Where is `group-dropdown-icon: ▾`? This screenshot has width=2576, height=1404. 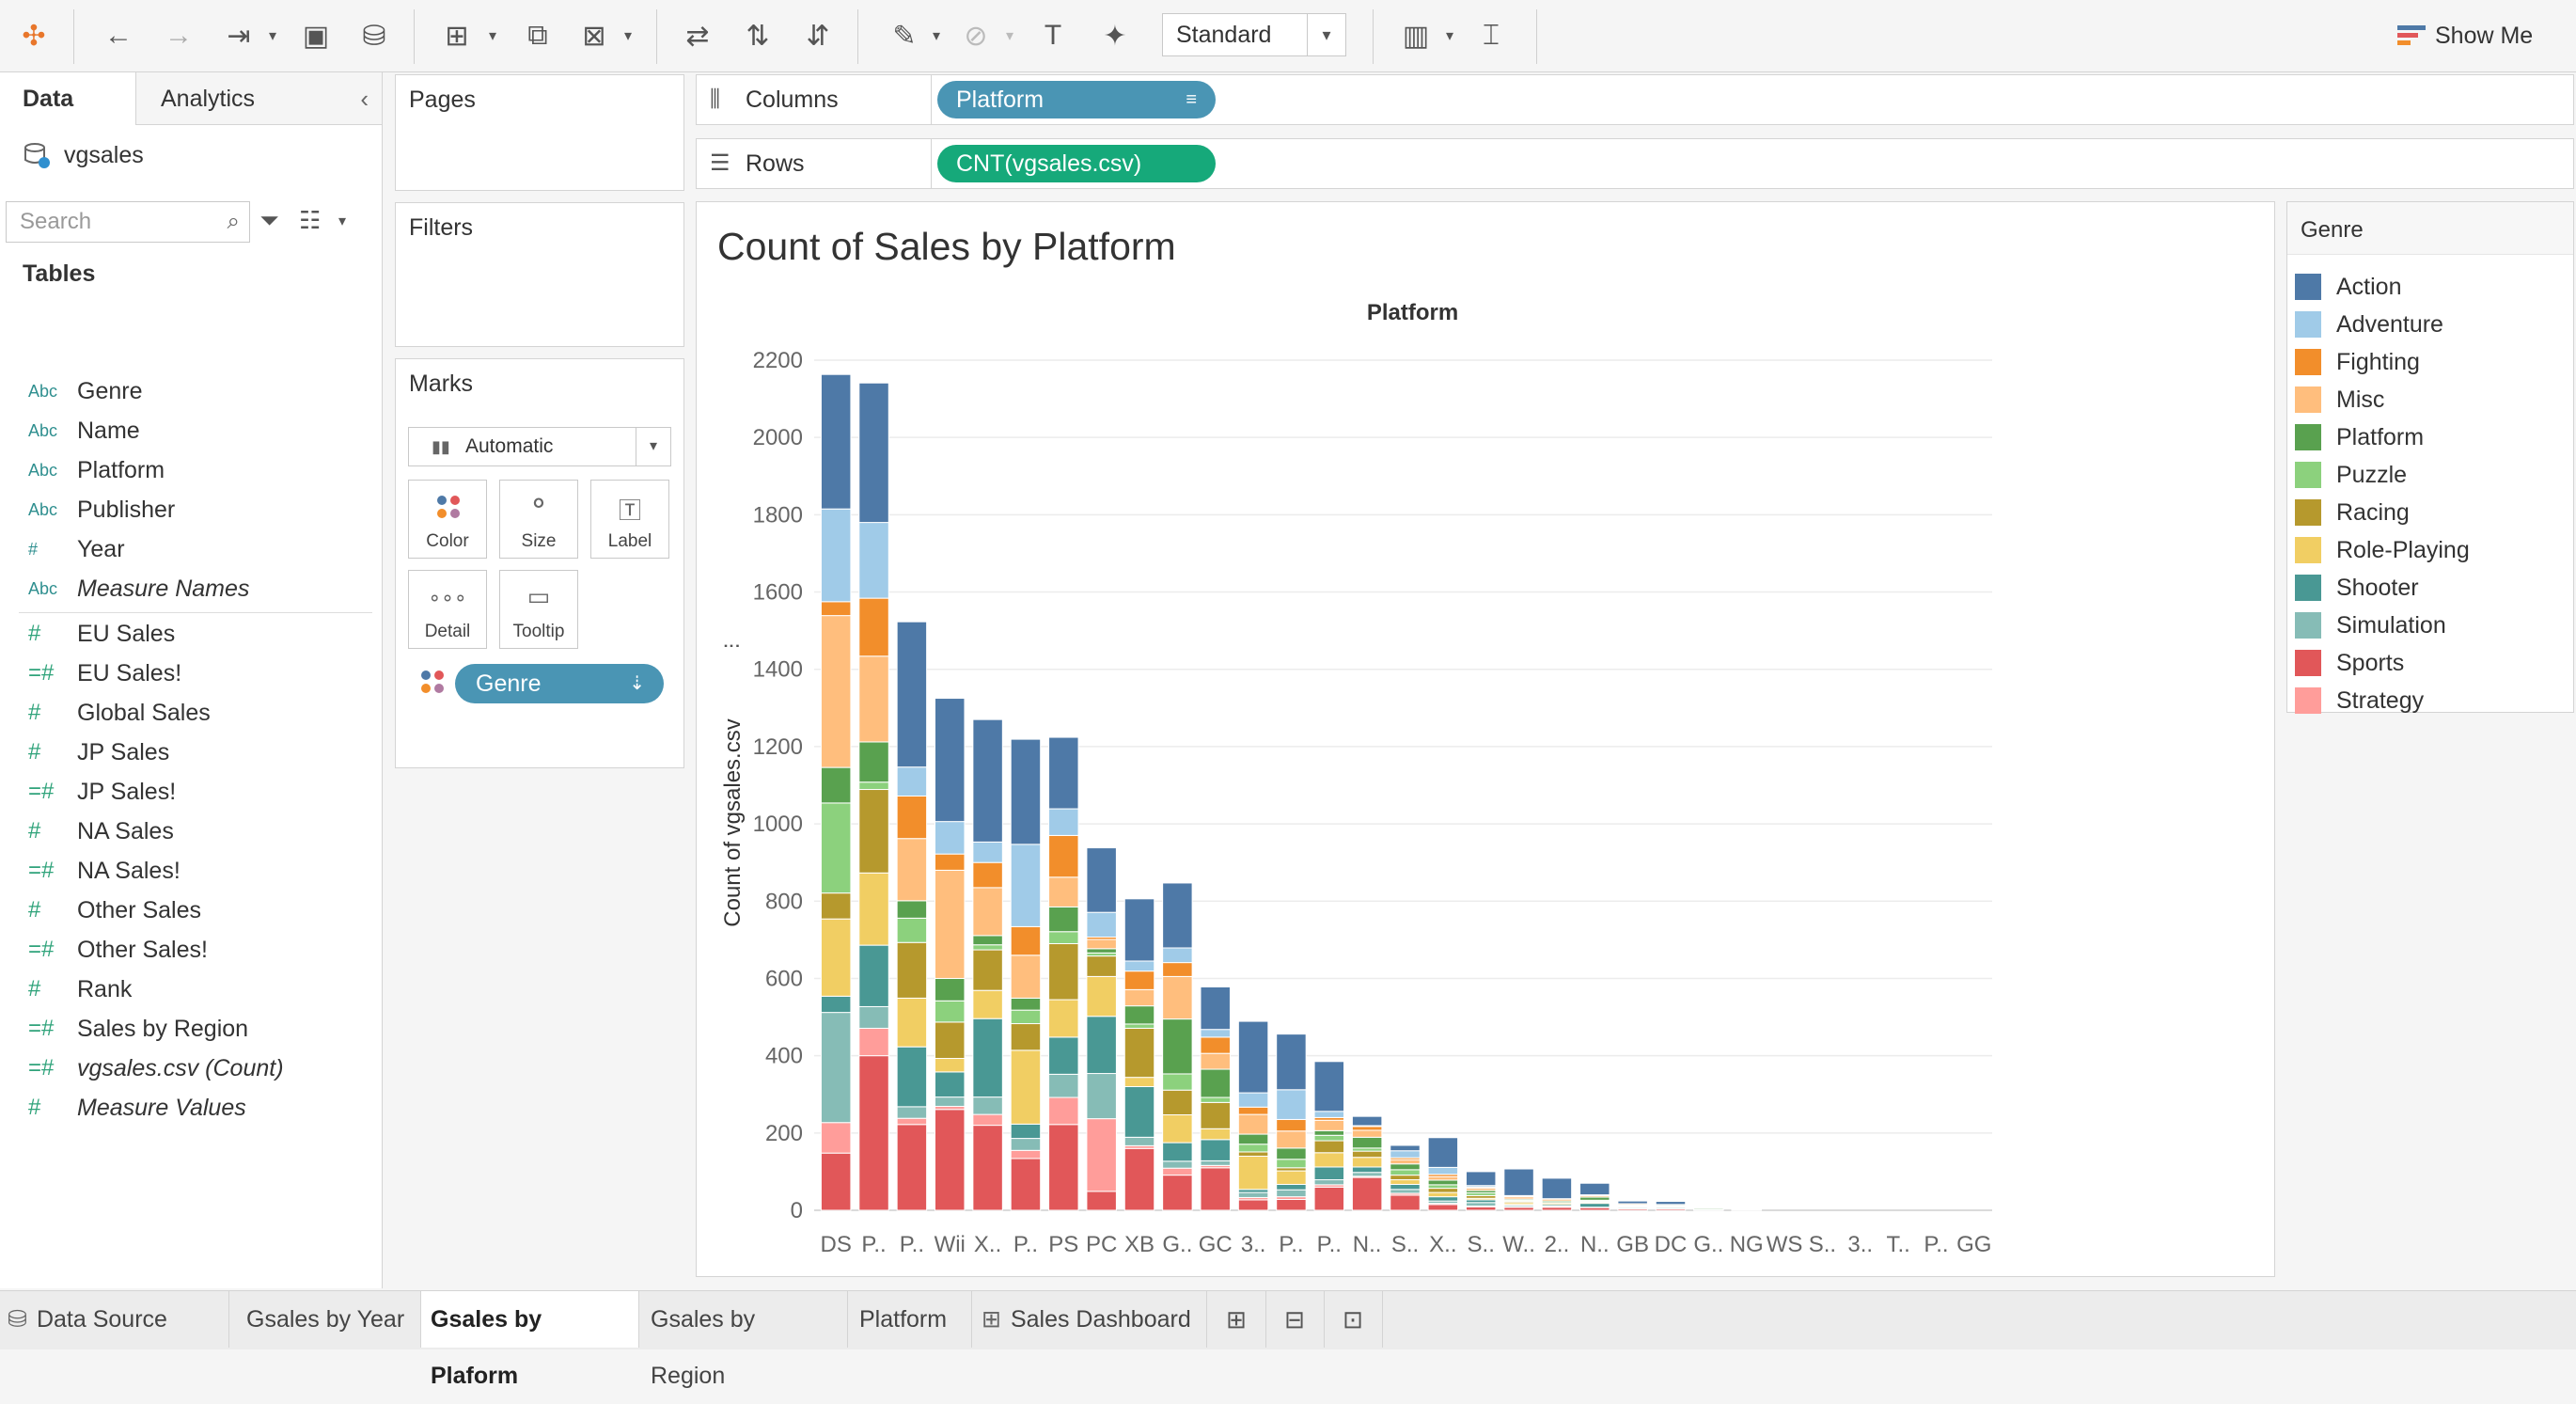 group-dropdown-icon: ▾ is located at coordinates (1009, 35).